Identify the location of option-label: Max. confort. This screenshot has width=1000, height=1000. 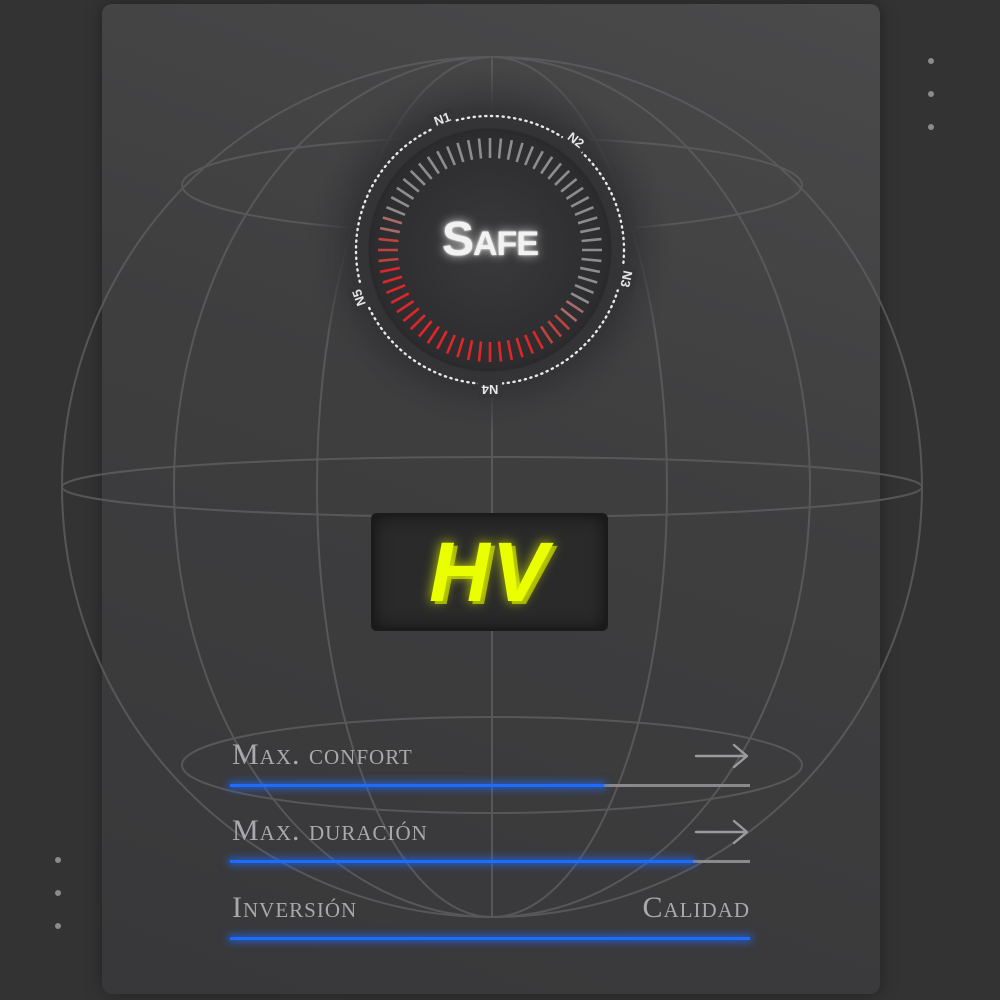
(322, 754).